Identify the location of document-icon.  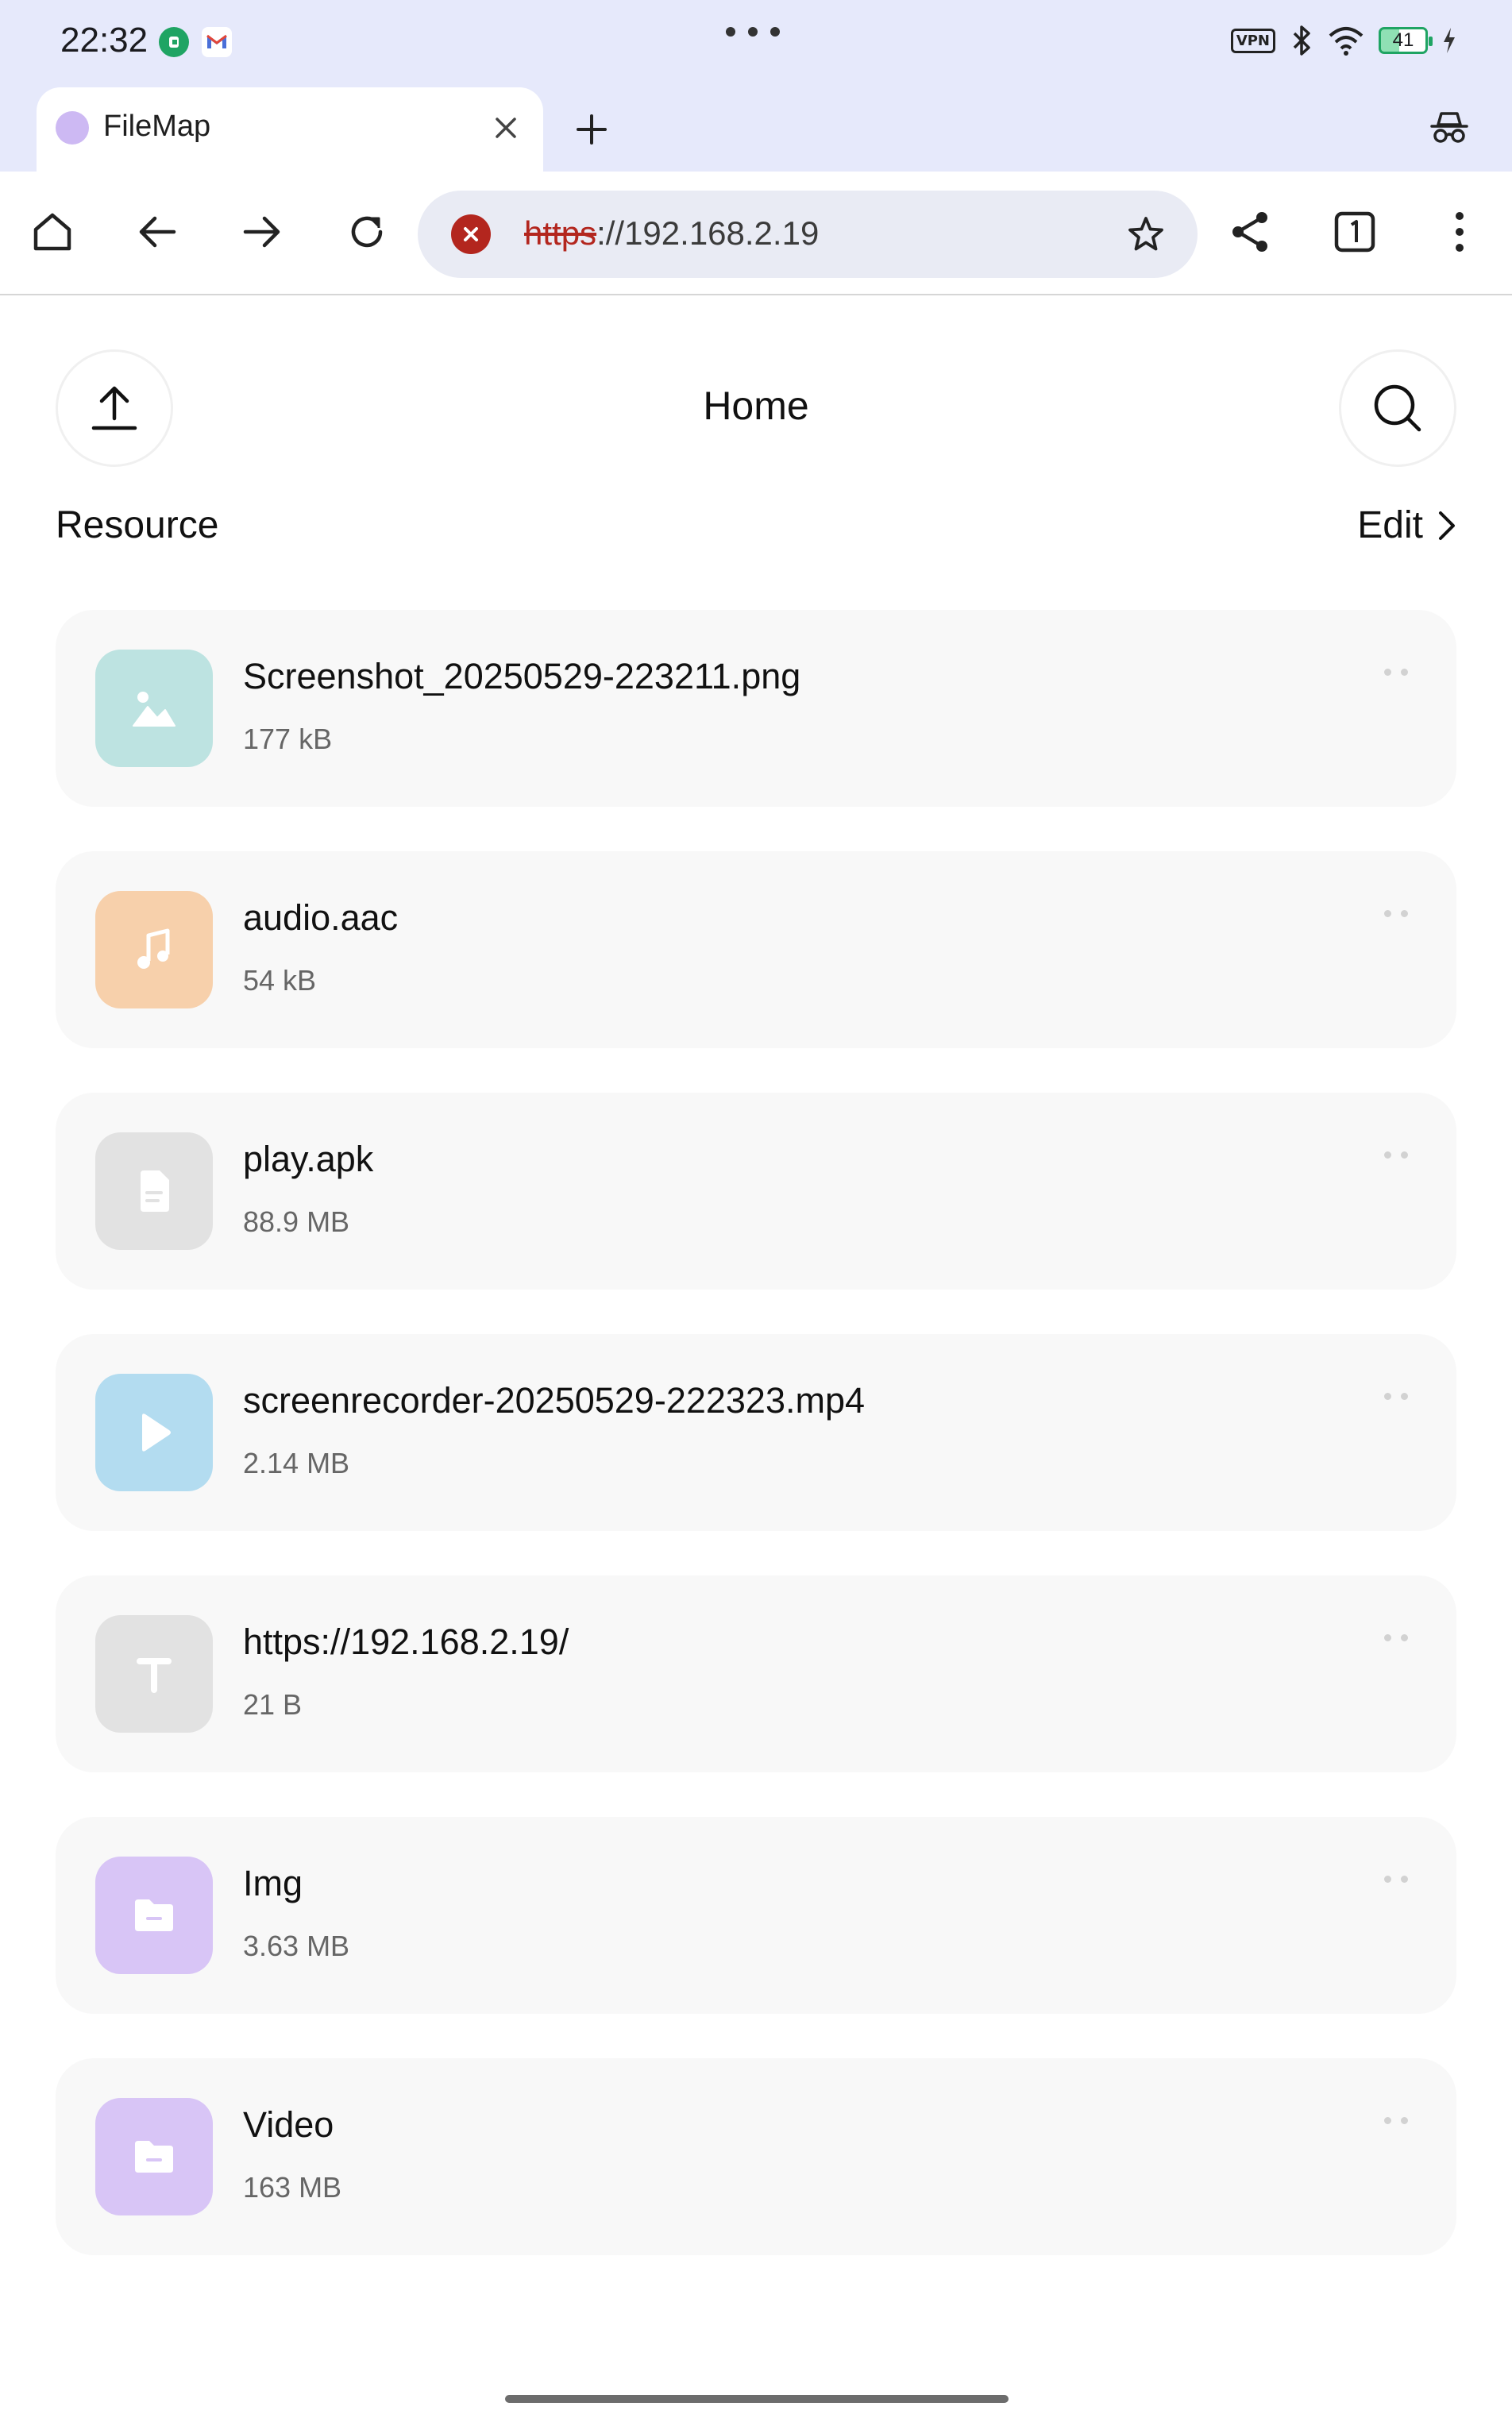
(154, 1191).